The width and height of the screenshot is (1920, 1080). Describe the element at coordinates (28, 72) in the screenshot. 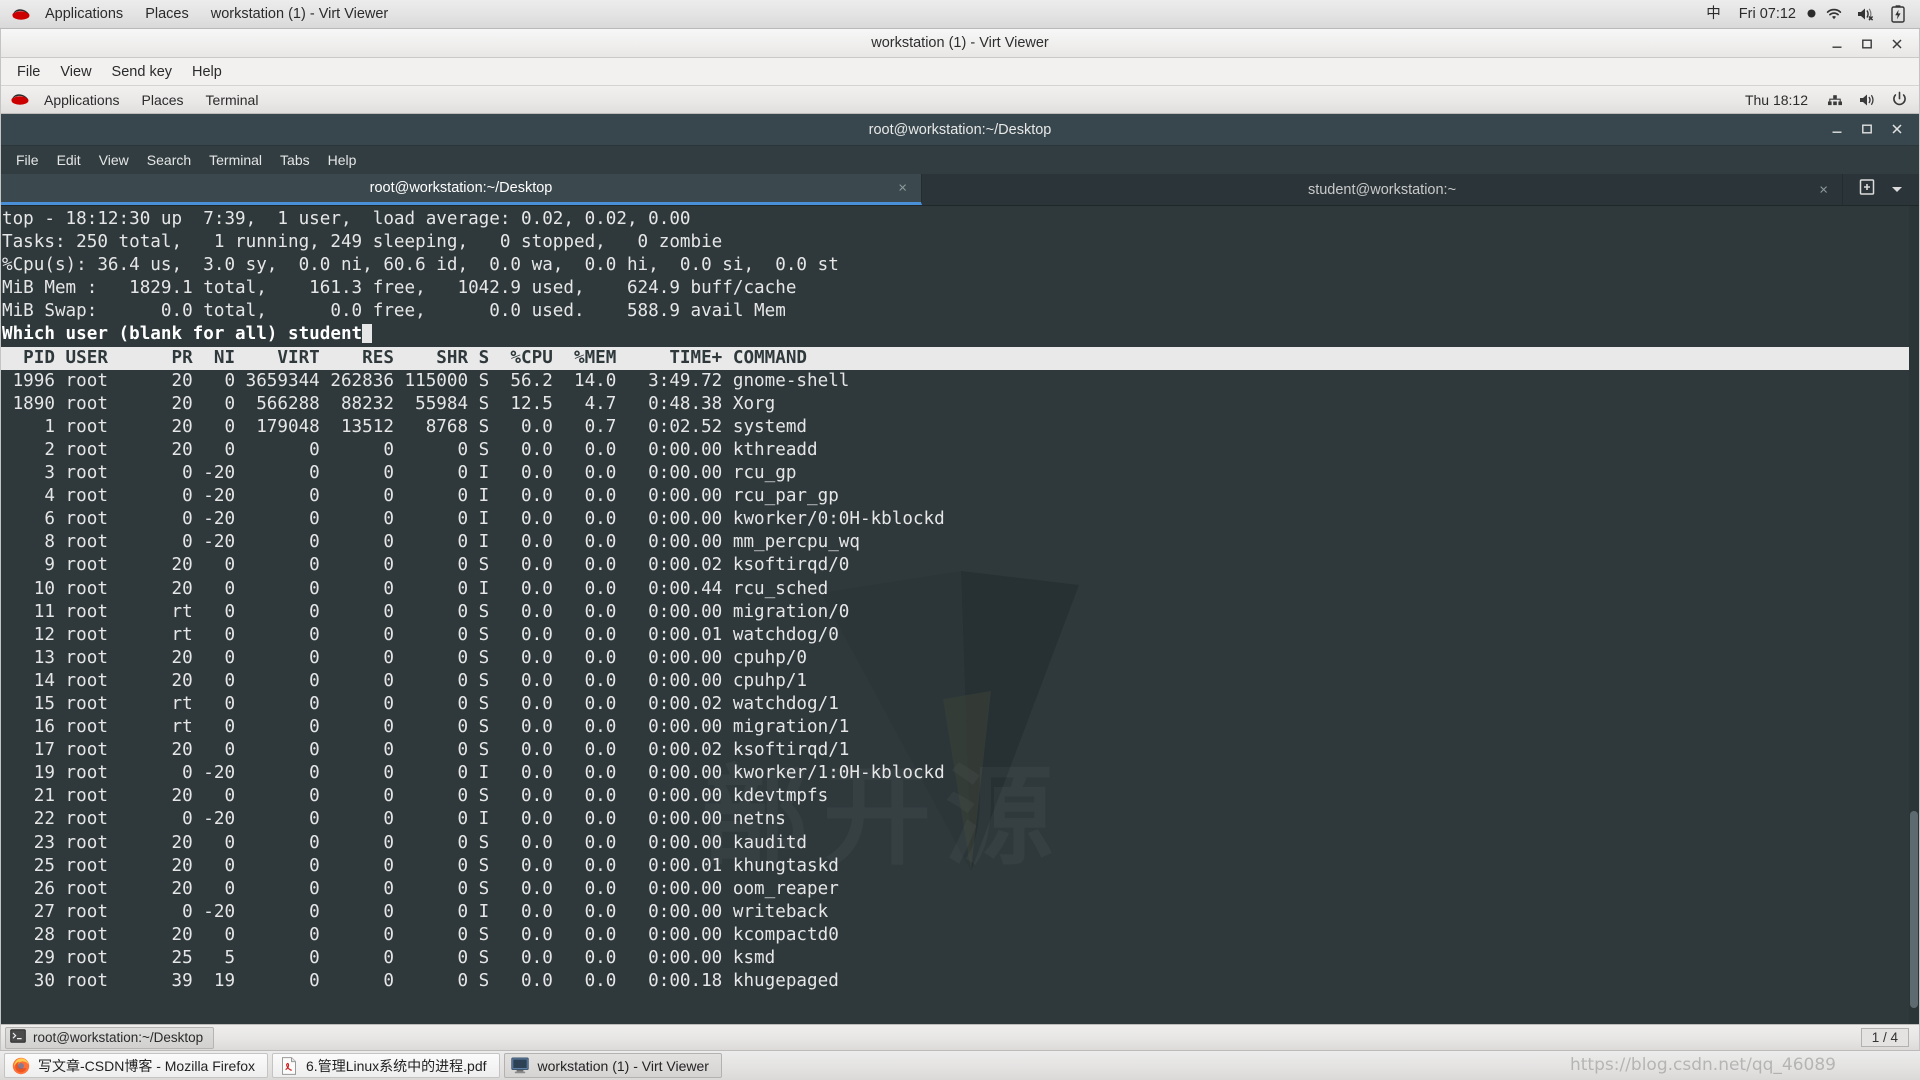

I see `vv-menu-file: File` at that location.